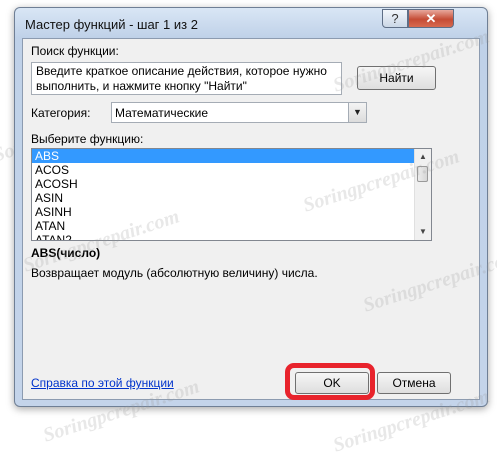 The height and width of the screenshot is (458, 497). I want to click on list-item: ACOSH, so click(223, 184).